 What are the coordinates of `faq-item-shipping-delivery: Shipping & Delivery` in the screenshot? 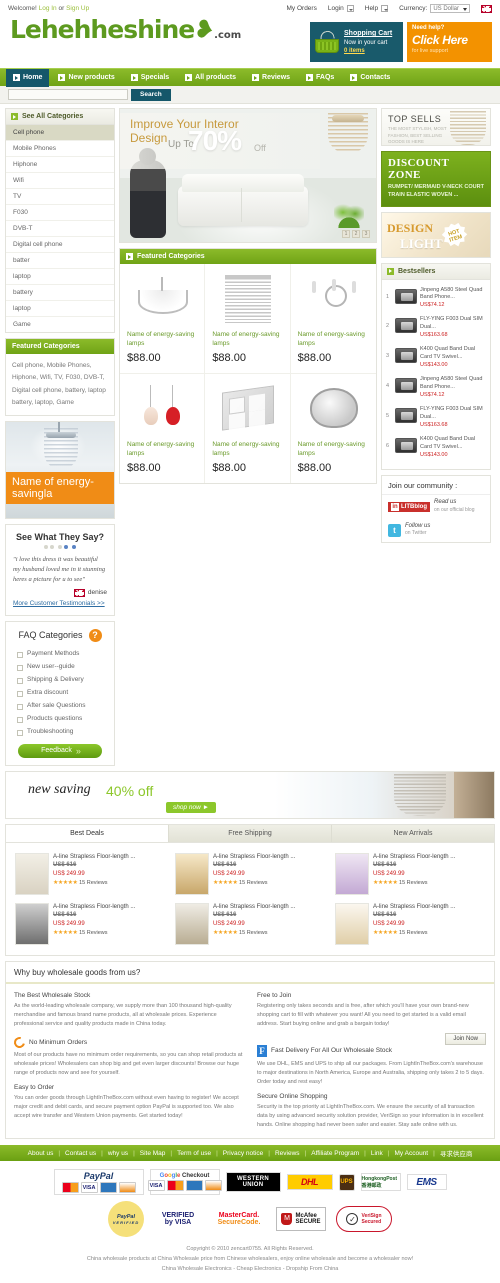 It's located at (62, 679).